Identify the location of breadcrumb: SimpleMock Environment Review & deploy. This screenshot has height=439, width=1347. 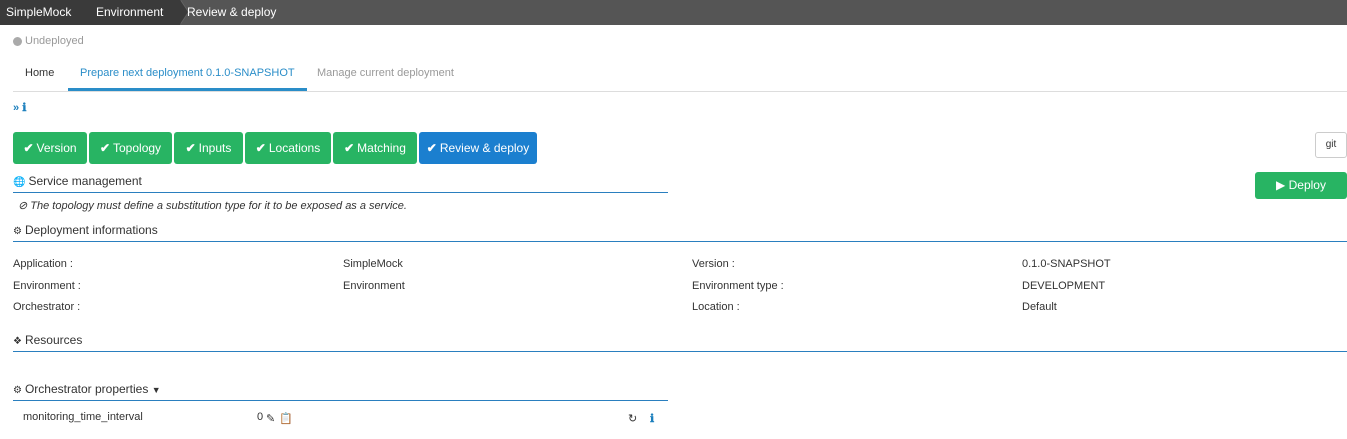
(673, 12).